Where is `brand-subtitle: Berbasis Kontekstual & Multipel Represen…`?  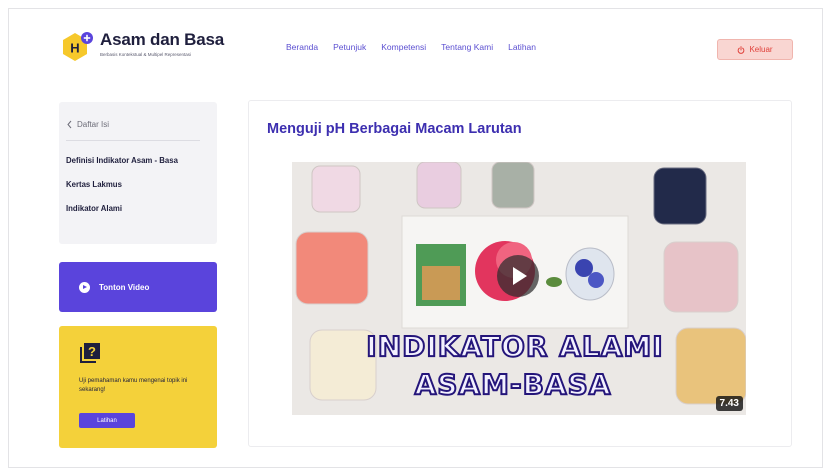 brand-subtitle: Berbasis Kontekstual & Multipel Represen… is located at coordinates (146, 54).